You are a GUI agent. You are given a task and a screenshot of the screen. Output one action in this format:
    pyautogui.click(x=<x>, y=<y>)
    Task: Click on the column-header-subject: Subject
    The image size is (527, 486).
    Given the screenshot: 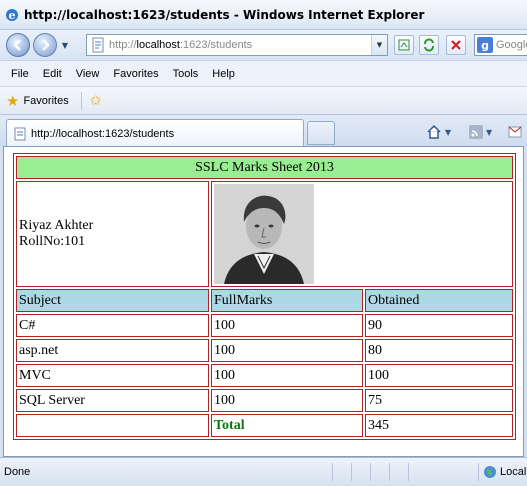 What is the action you would take?
    pyautogui.click(x=112, y=300)
    